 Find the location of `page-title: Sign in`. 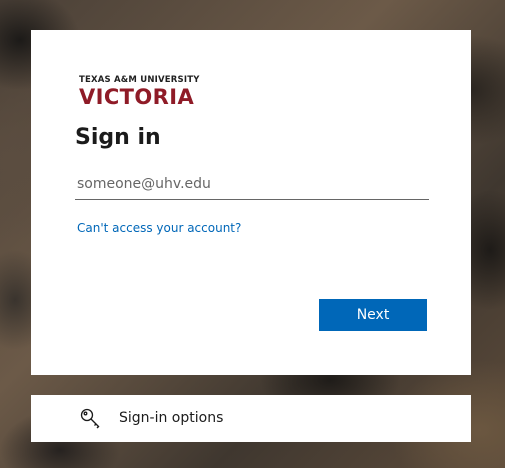

page-title: Sign in is located at coordinates (118, 137).